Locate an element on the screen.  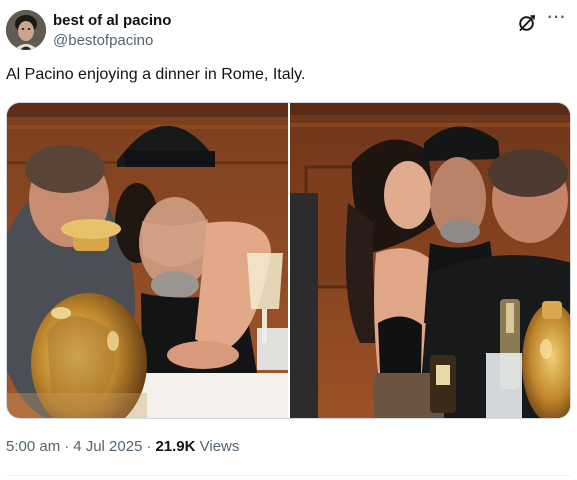
user-info: best of al pacino @bestofpacino is located at coordinates (112, 31).